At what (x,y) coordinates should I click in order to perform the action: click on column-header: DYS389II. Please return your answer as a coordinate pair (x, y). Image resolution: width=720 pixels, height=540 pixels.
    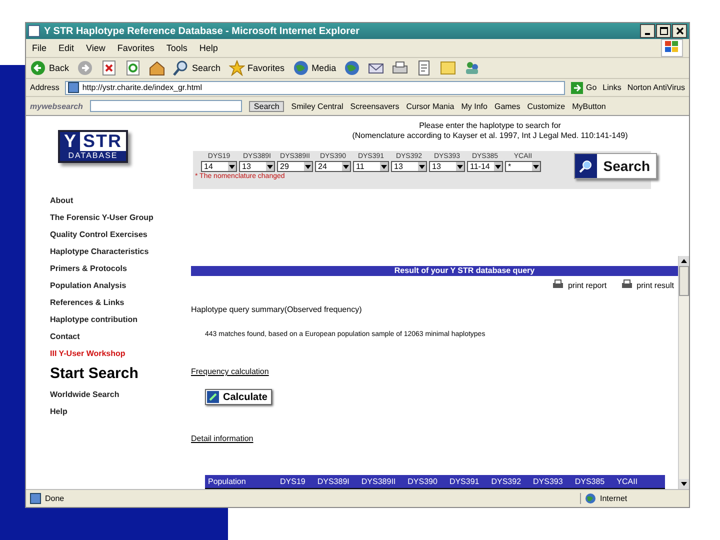
    Looking at the image, I should click on (378, 481).